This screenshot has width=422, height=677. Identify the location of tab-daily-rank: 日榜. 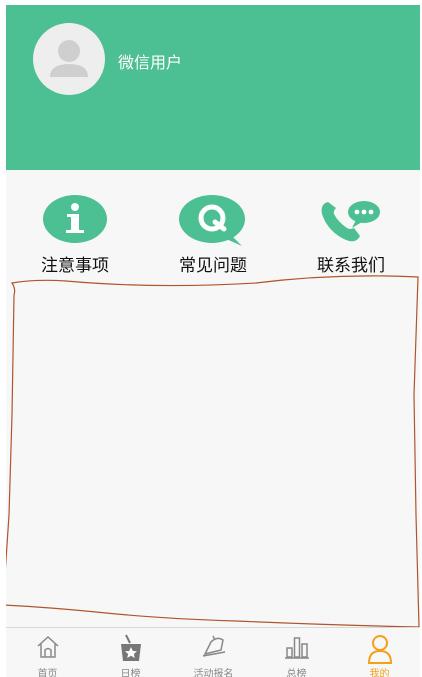
(130, 652).